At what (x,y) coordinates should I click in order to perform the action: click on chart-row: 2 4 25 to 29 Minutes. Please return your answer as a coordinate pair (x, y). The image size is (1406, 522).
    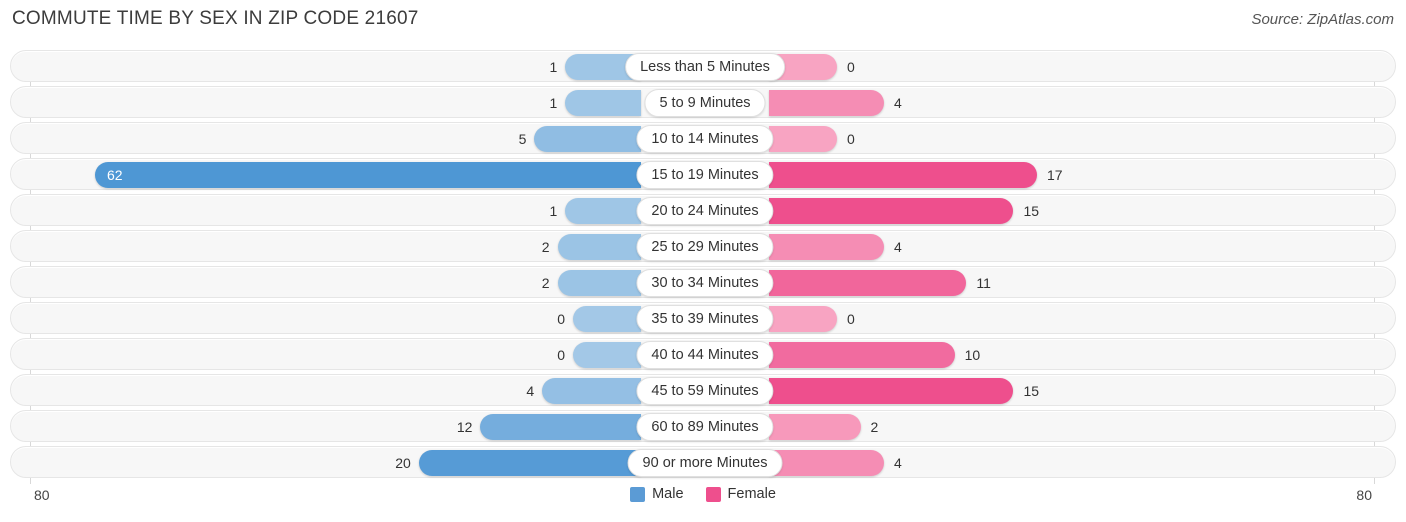
    Looking at the image, I should click on (703, 246).